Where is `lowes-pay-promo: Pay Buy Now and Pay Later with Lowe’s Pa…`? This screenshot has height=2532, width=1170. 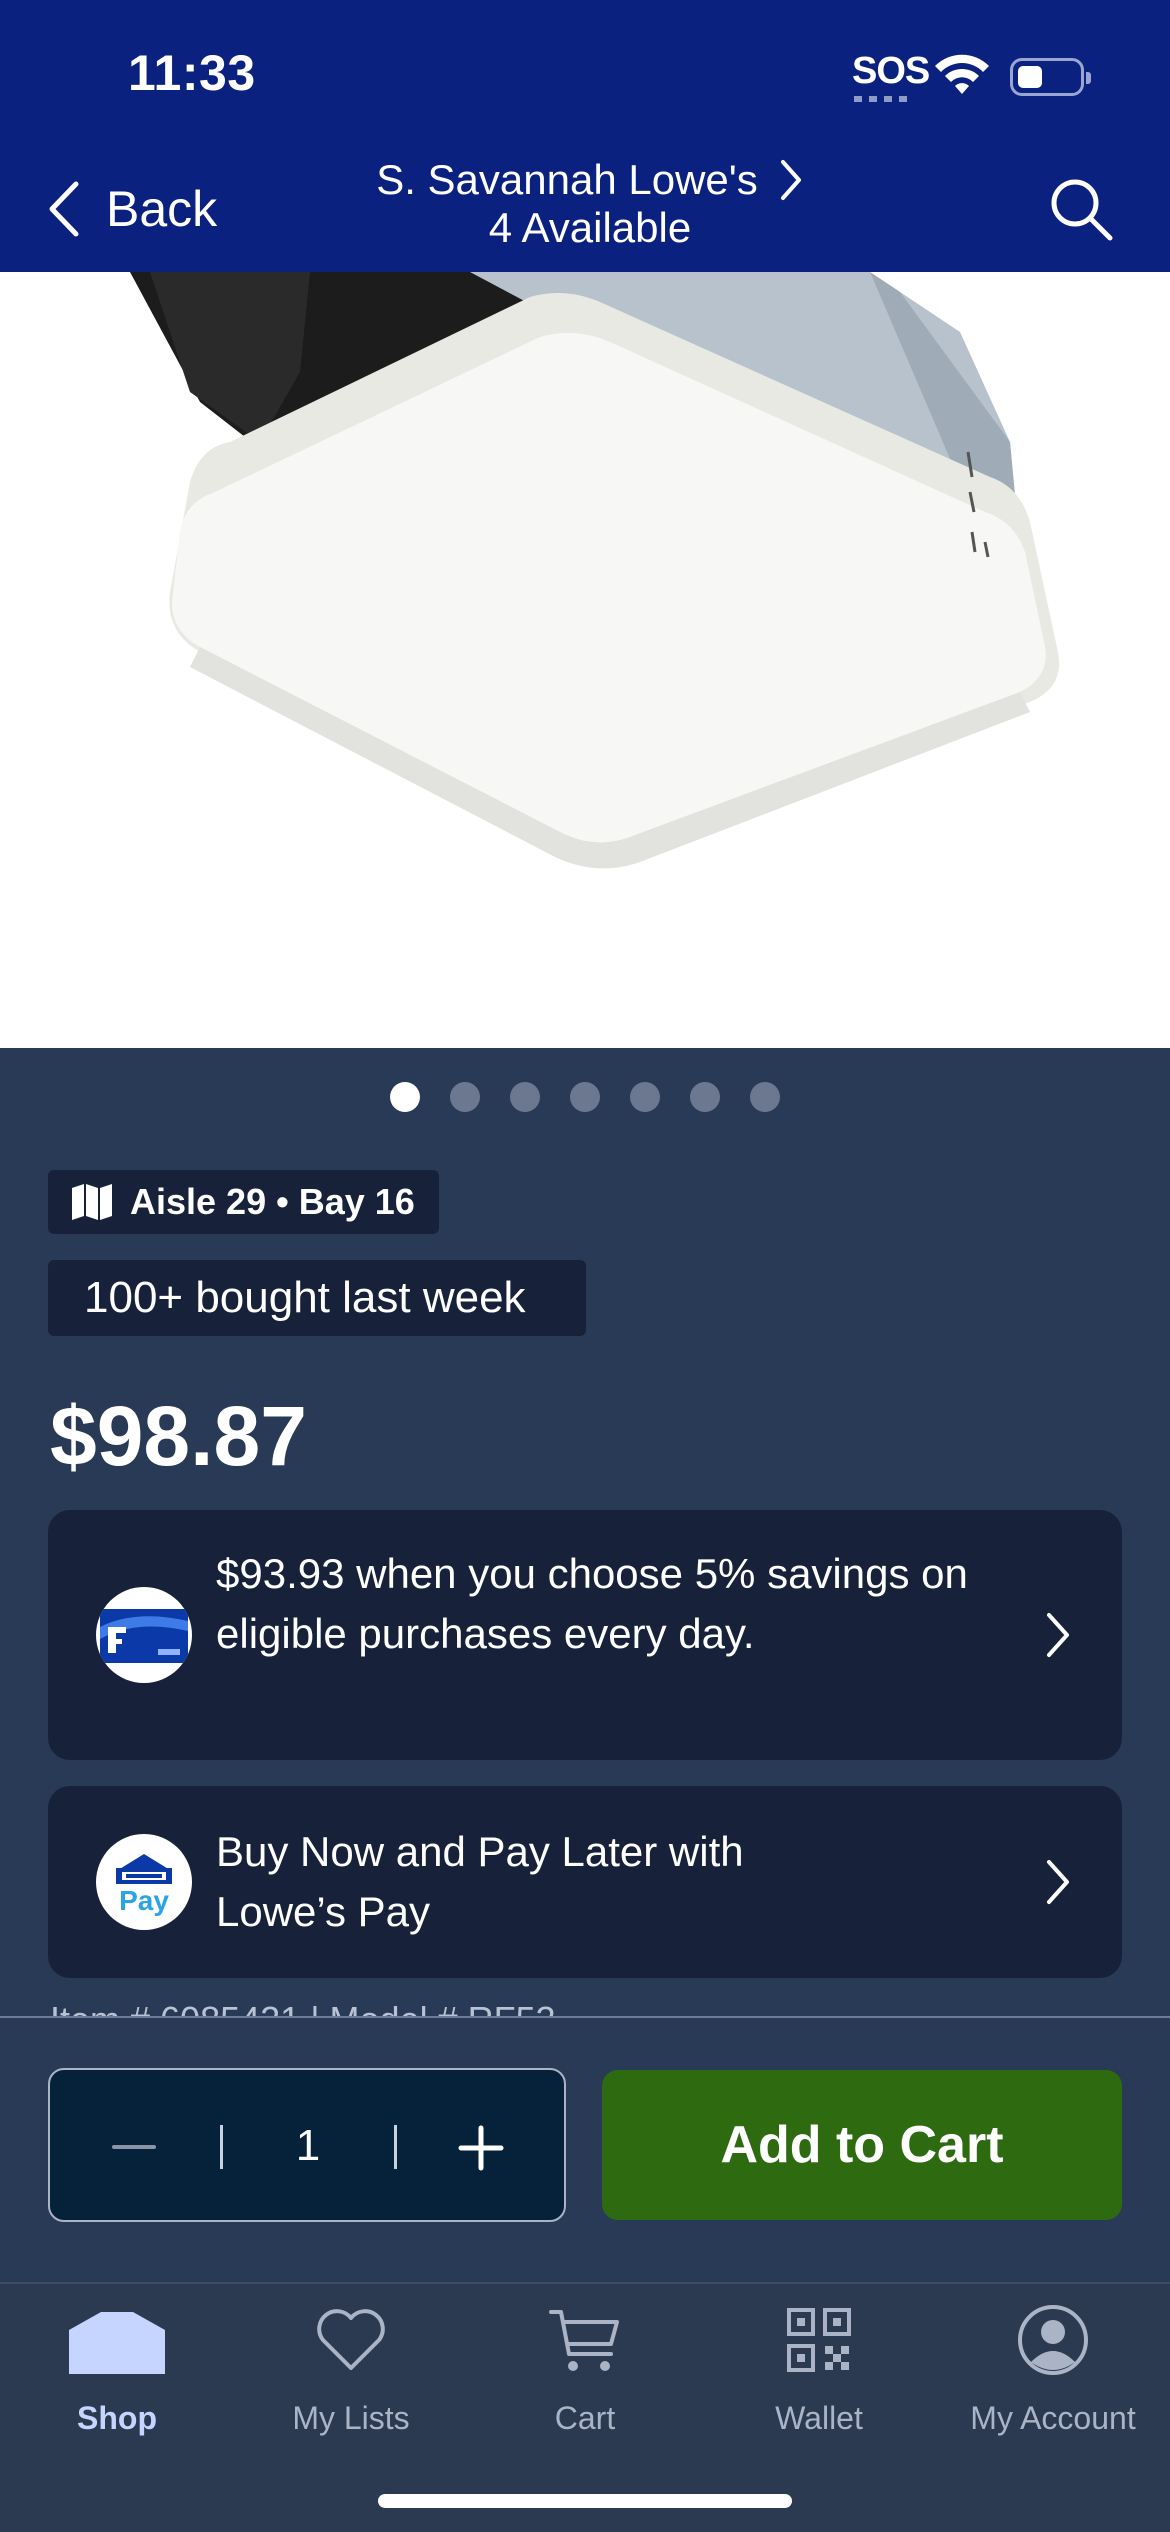 lowes-pay-promo: Pay Buy Now and Pay Later with Lowe’s Pa… is located at coordinates (585, 1882).